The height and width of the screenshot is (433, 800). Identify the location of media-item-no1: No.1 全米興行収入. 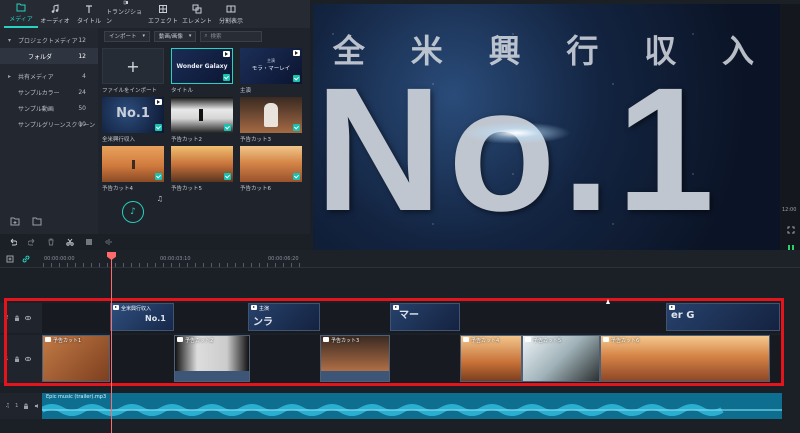
(133, 120).